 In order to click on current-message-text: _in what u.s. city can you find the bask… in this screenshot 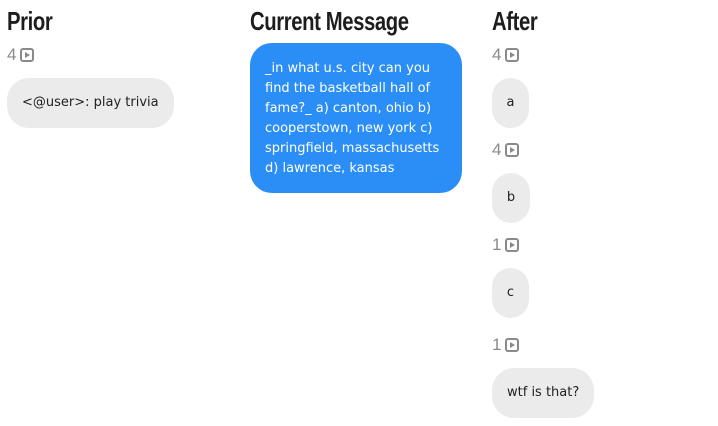, I will do `click(352, 118)`.